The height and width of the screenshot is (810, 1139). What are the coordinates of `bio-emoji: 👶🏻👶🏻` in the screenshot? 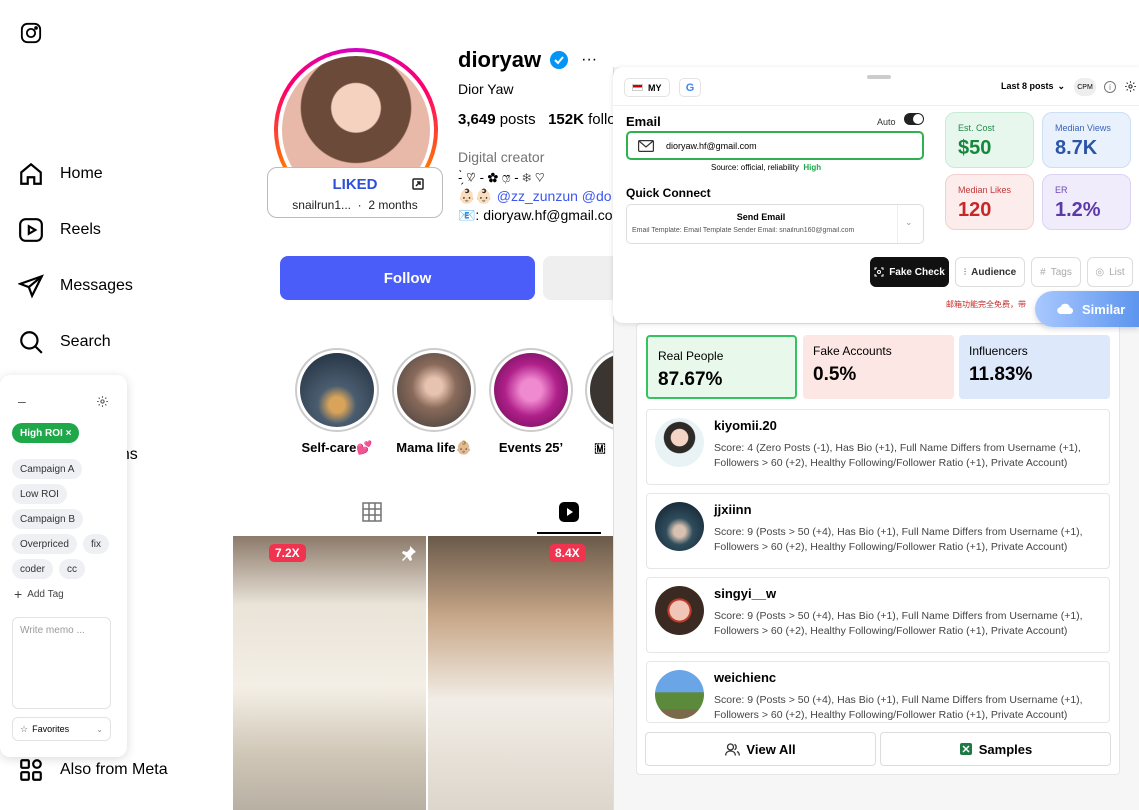 It's located at (475, 196).